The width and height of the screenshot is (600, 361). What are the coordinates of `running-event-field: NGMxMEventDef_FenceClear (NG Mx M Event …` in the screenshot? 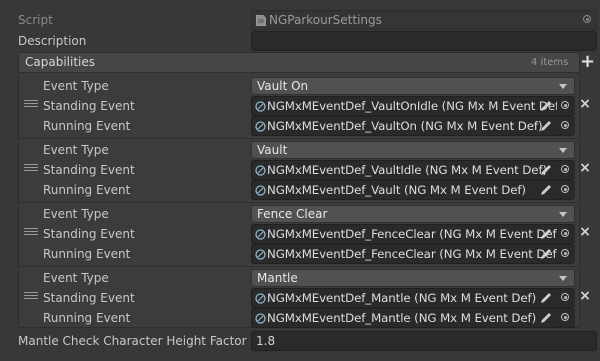 It's located at (413, 254).